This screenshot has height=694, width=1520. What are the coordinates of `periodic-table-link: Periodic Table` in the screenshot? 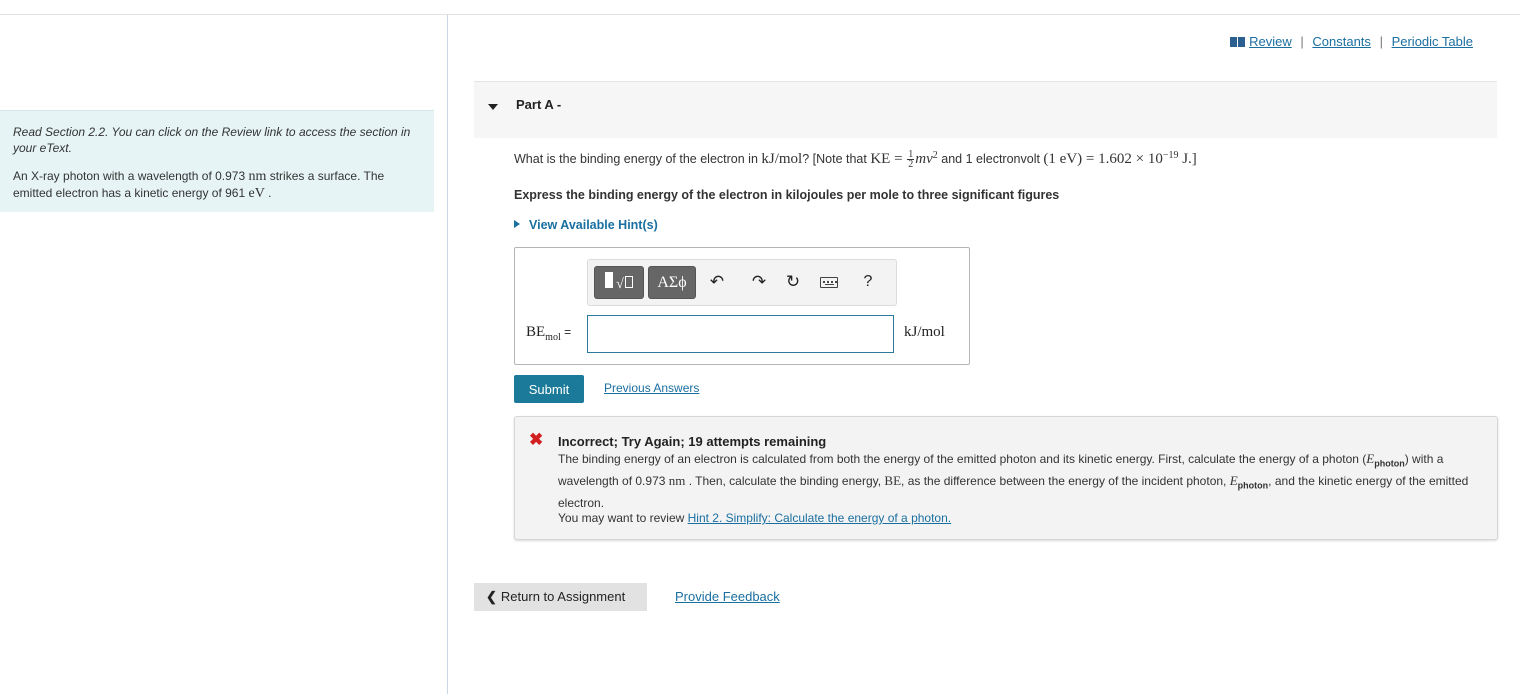 It's located at (1432, 41).